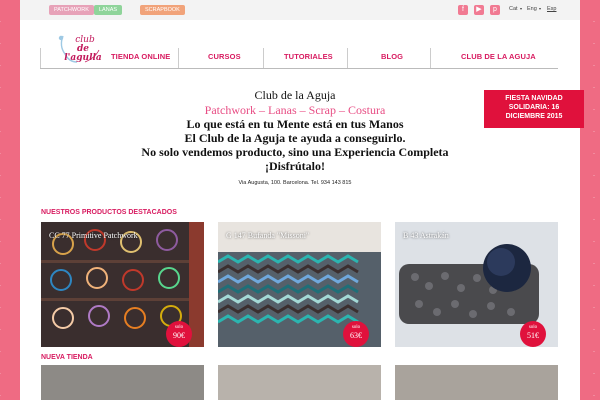  Describe the element at coordinates (122, 284) in the screenshot. I see `product-card: CC 77 Primitive Patchwork solo 90€` at that location.